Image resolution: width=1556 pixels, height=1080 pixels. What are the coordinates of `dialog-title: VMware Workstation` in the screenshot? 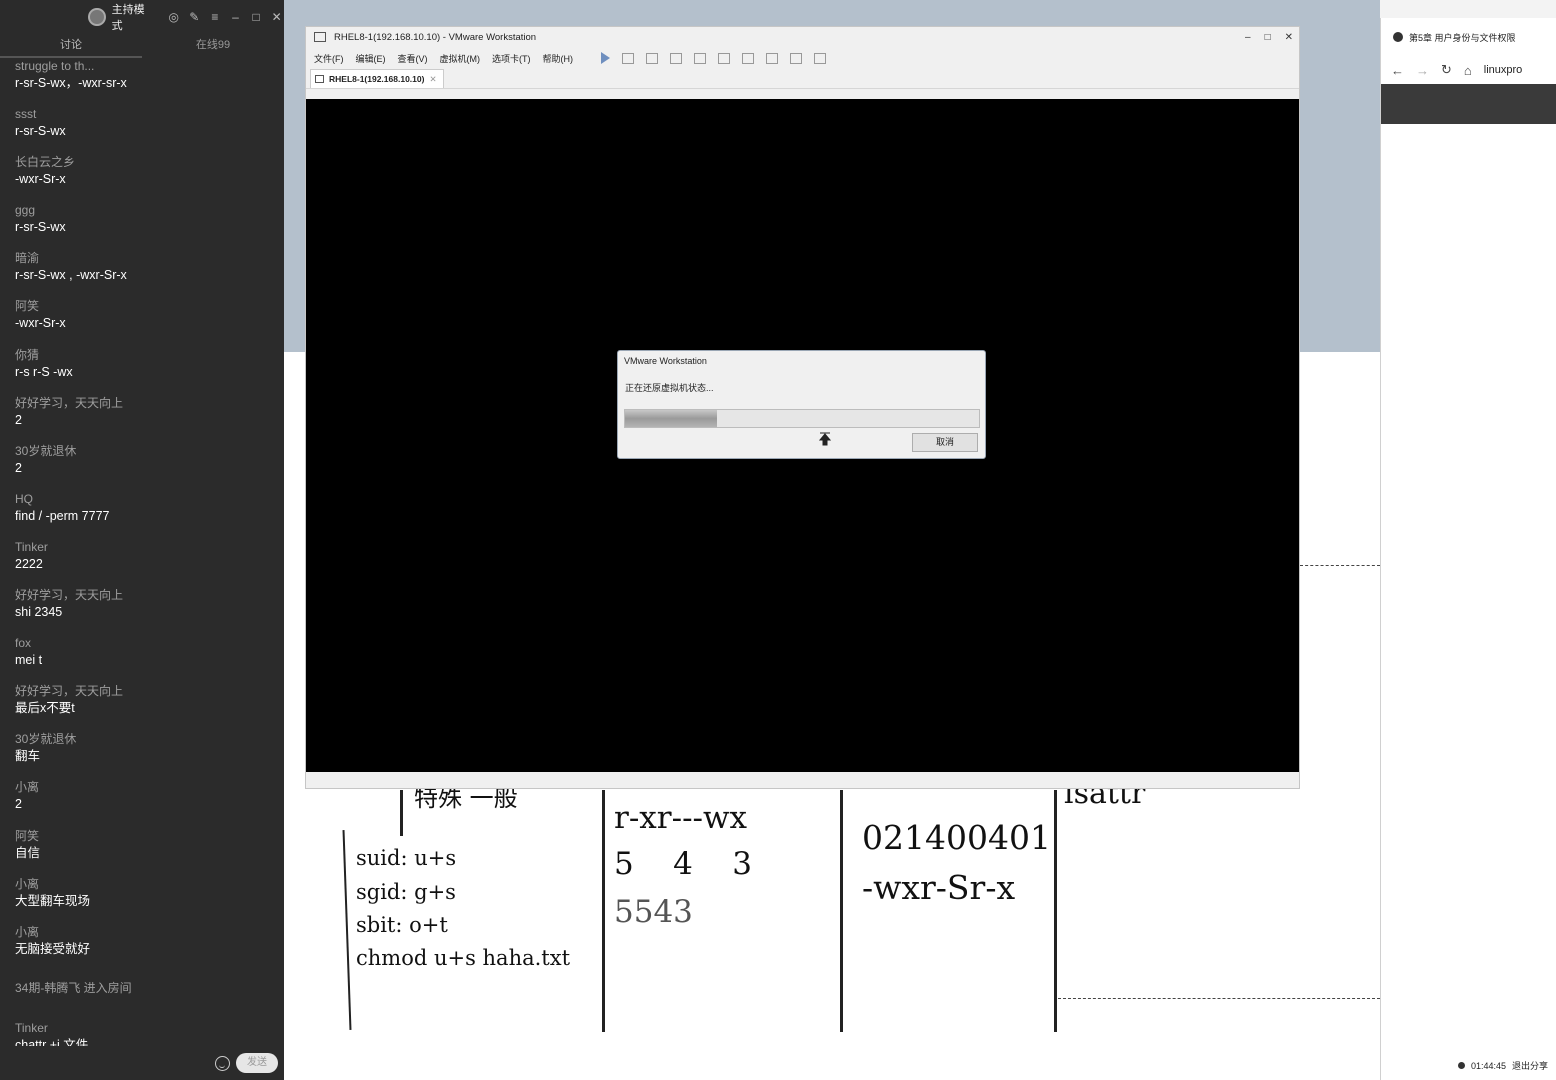 It's located at (665, 361).